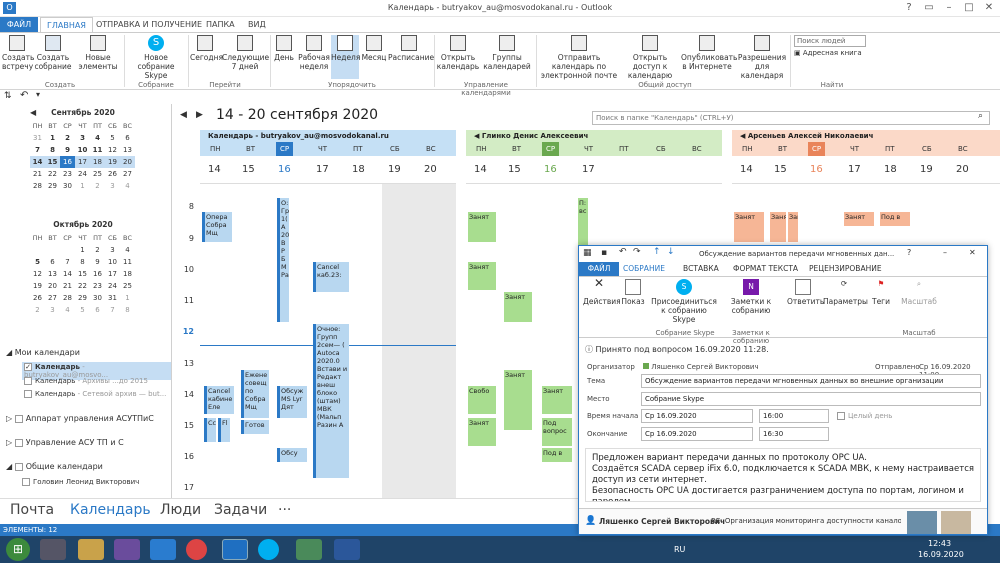 Image resolution: width=1000 pixels, height=563 pixels. What do you see at coordinates (180, 510) in the screenshot?
I see `nav-people: Люди` at bounding box center [180, 510].